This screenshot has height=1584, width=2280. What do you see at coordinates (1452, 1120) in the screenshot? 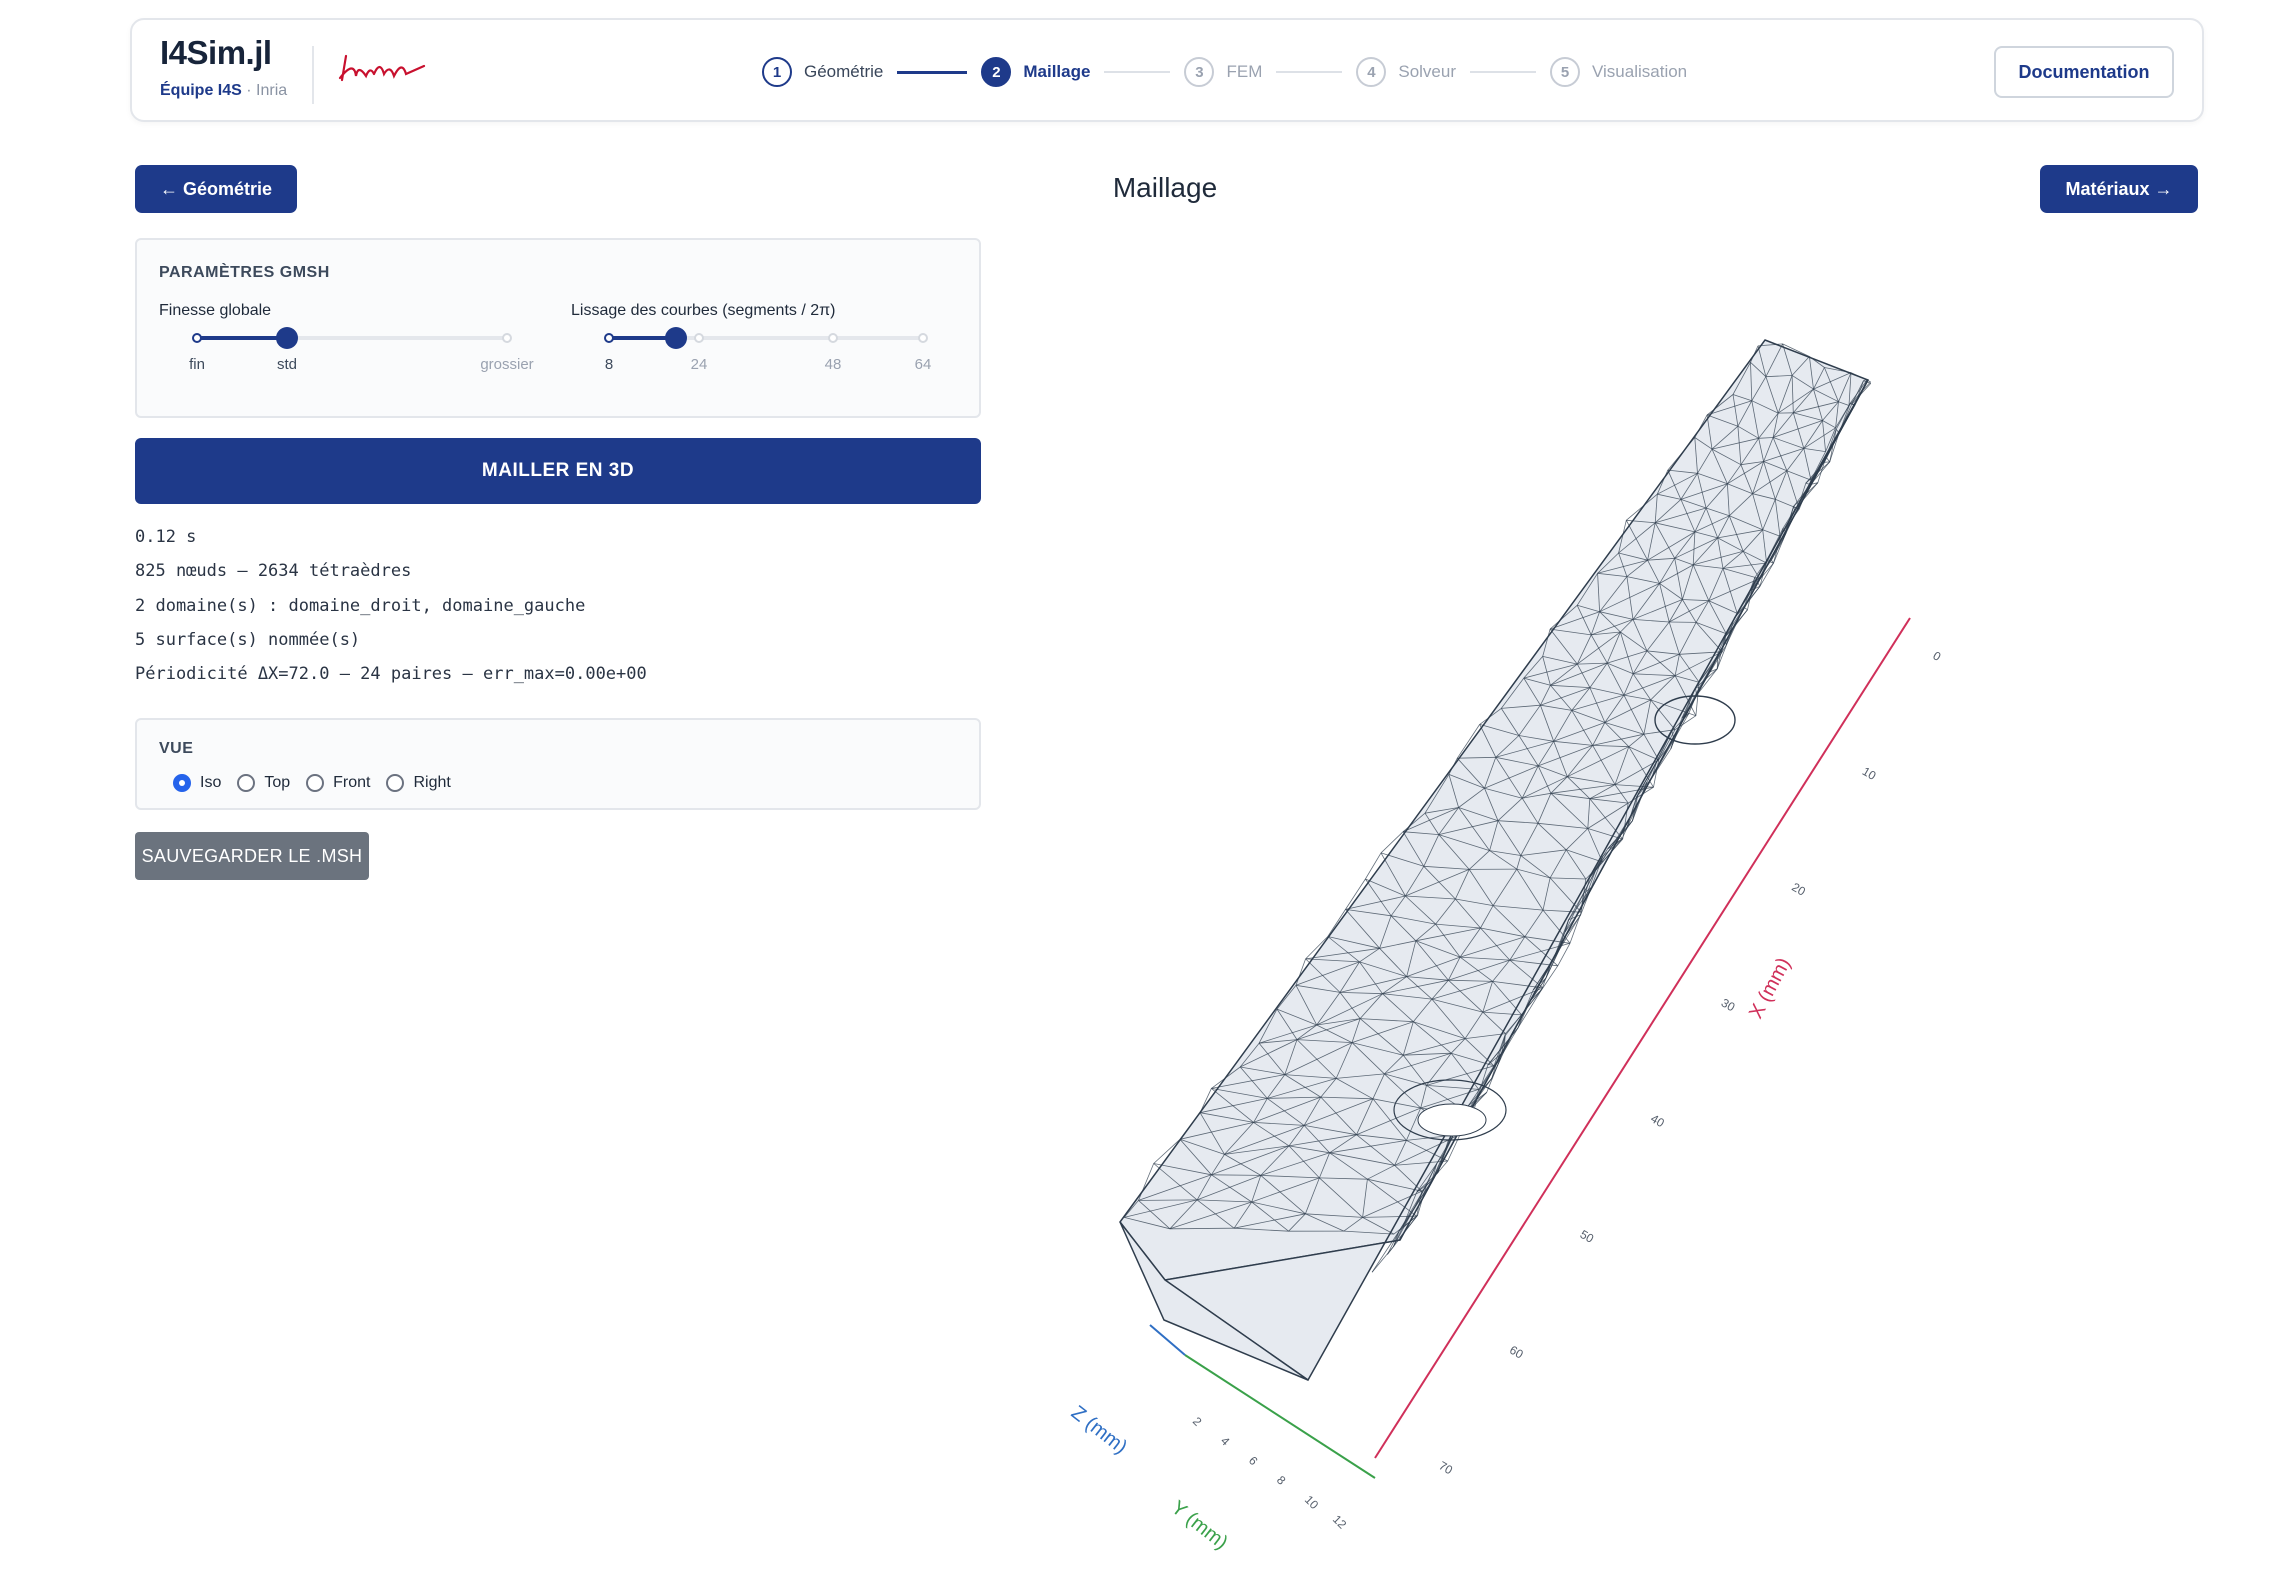
I see `mesh-hole-opening` at bounding box center [1452, 1120].